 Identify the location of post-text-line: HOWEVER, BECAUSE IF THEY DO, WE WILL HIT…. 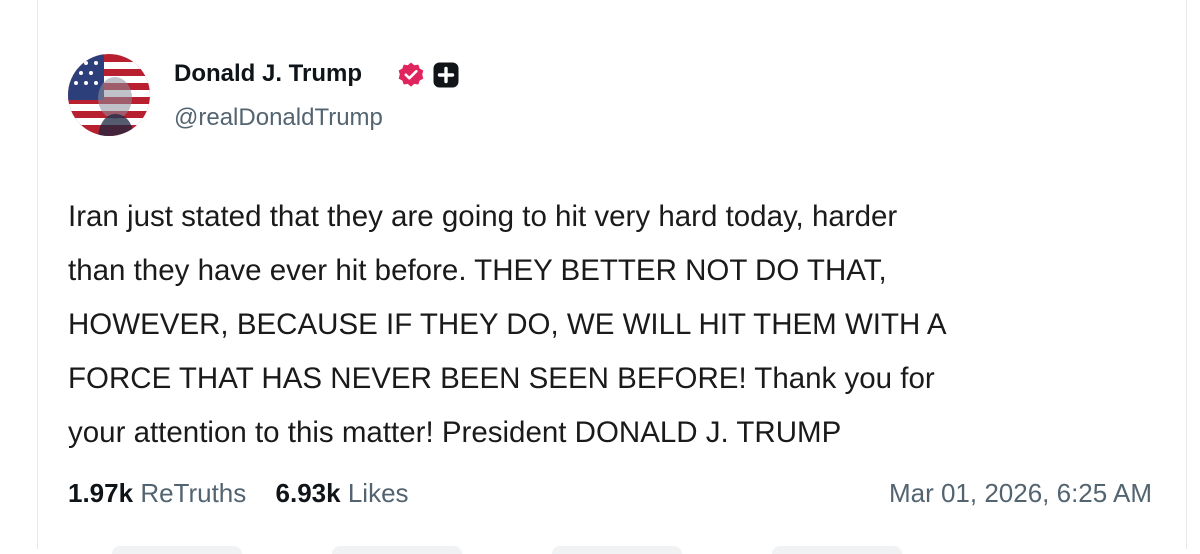
(507, 324).